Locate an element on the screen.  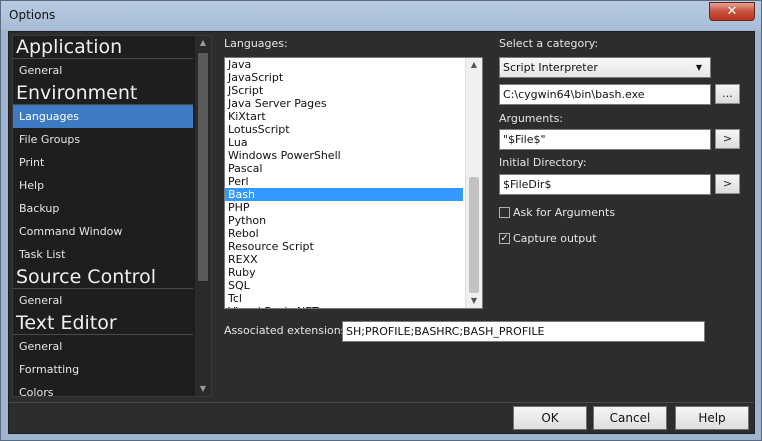
list-item: Resource Script is located at coordinates (344, 246).